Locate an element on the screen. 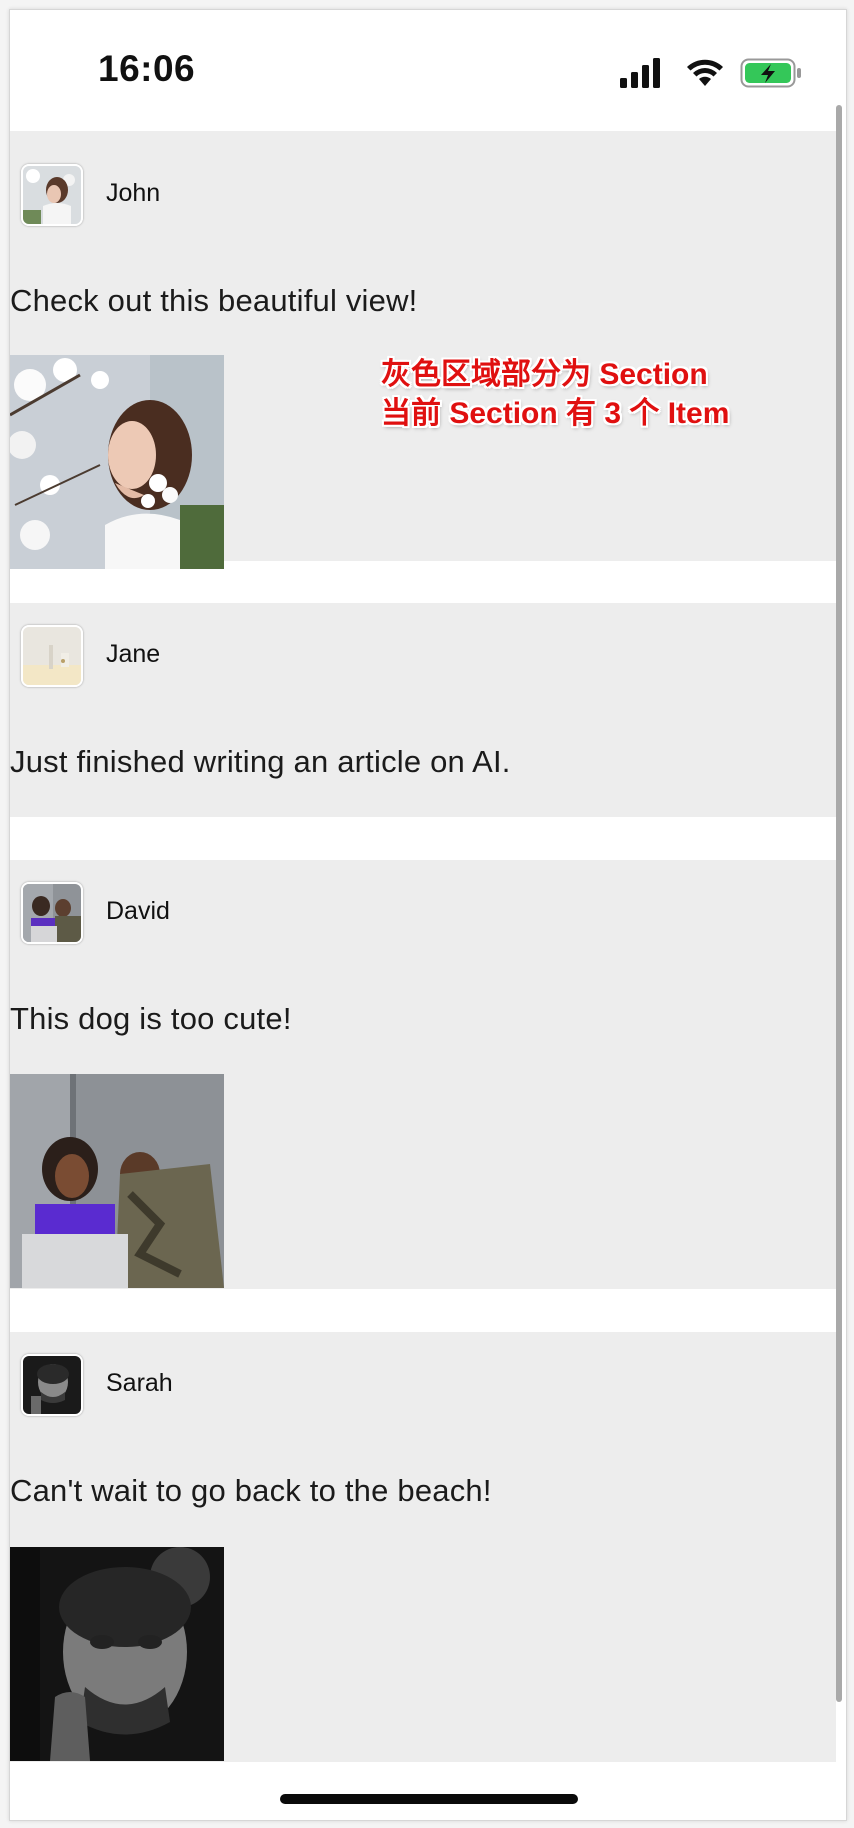 This screenshot has width=854, height=1828. couple-with-laptop-photo is located at coordinates (117, 1181).